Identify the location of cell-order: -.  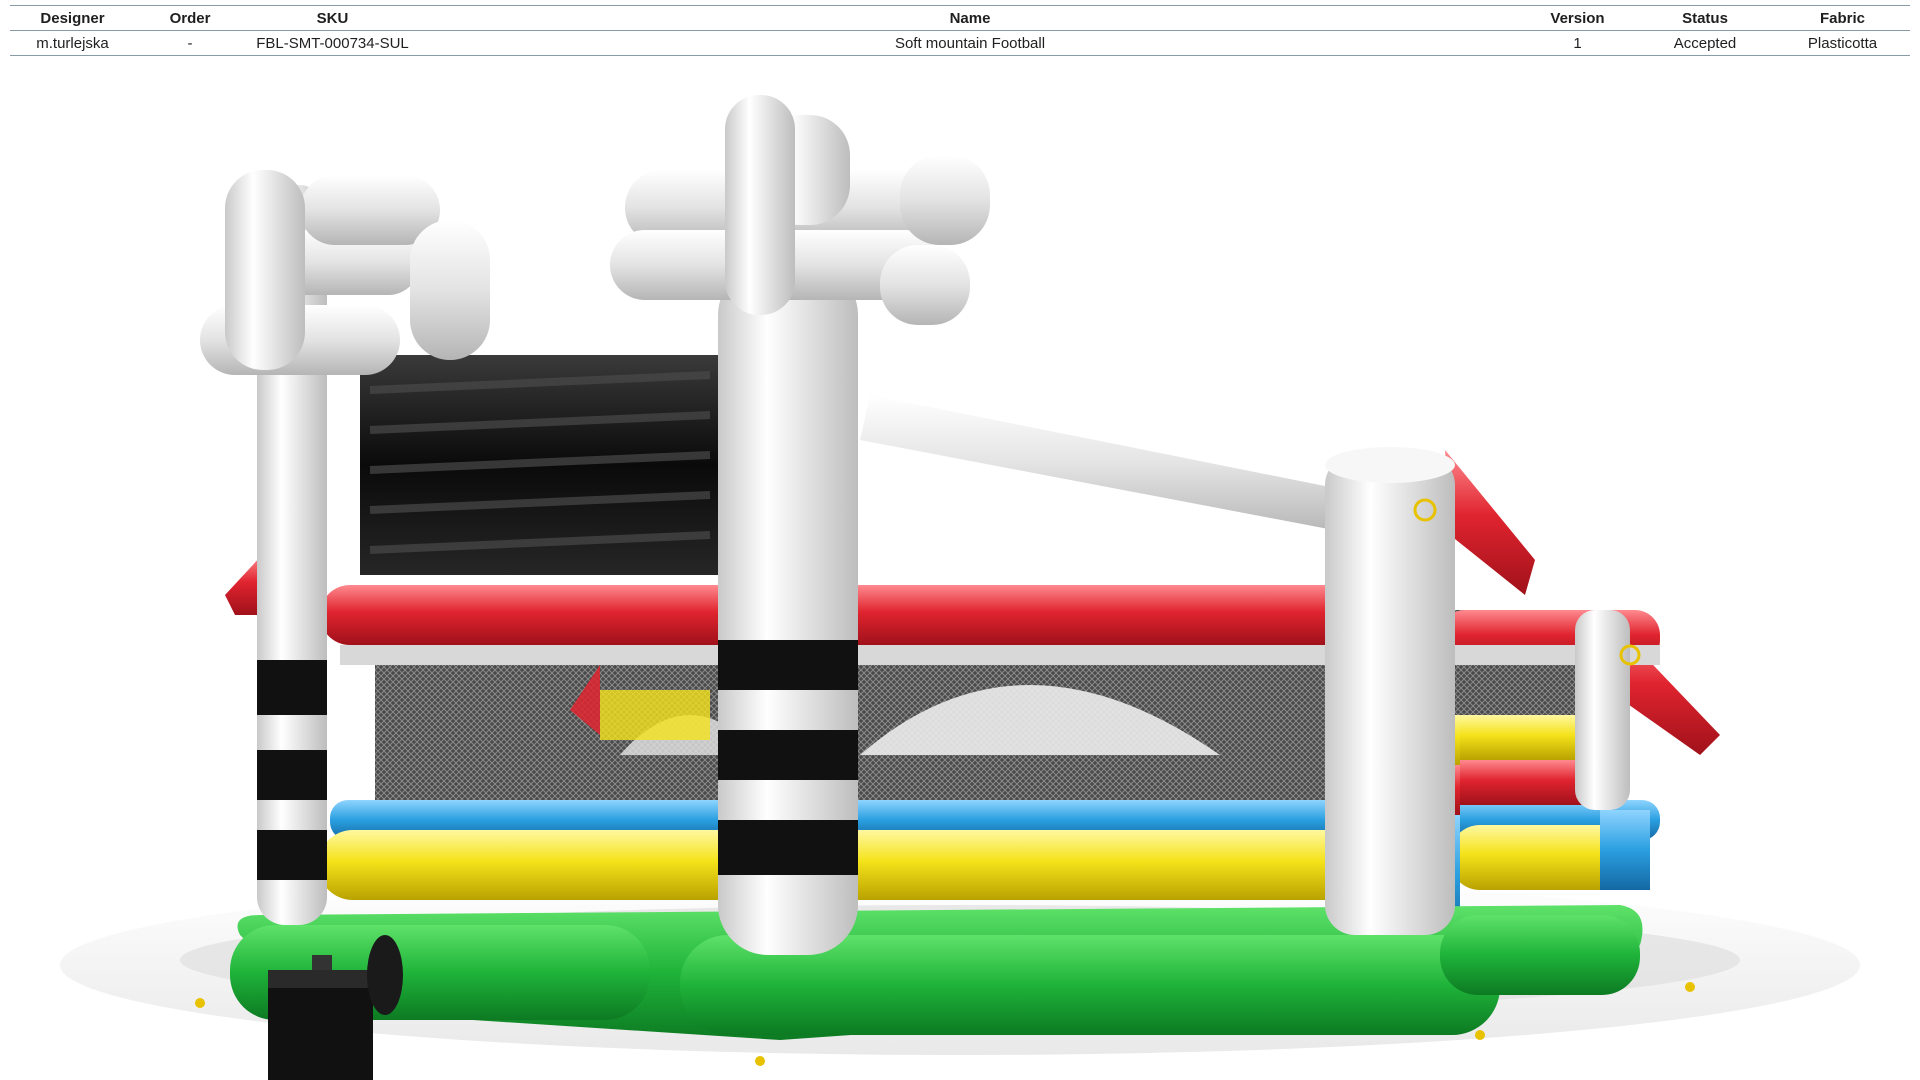
(190, 43).